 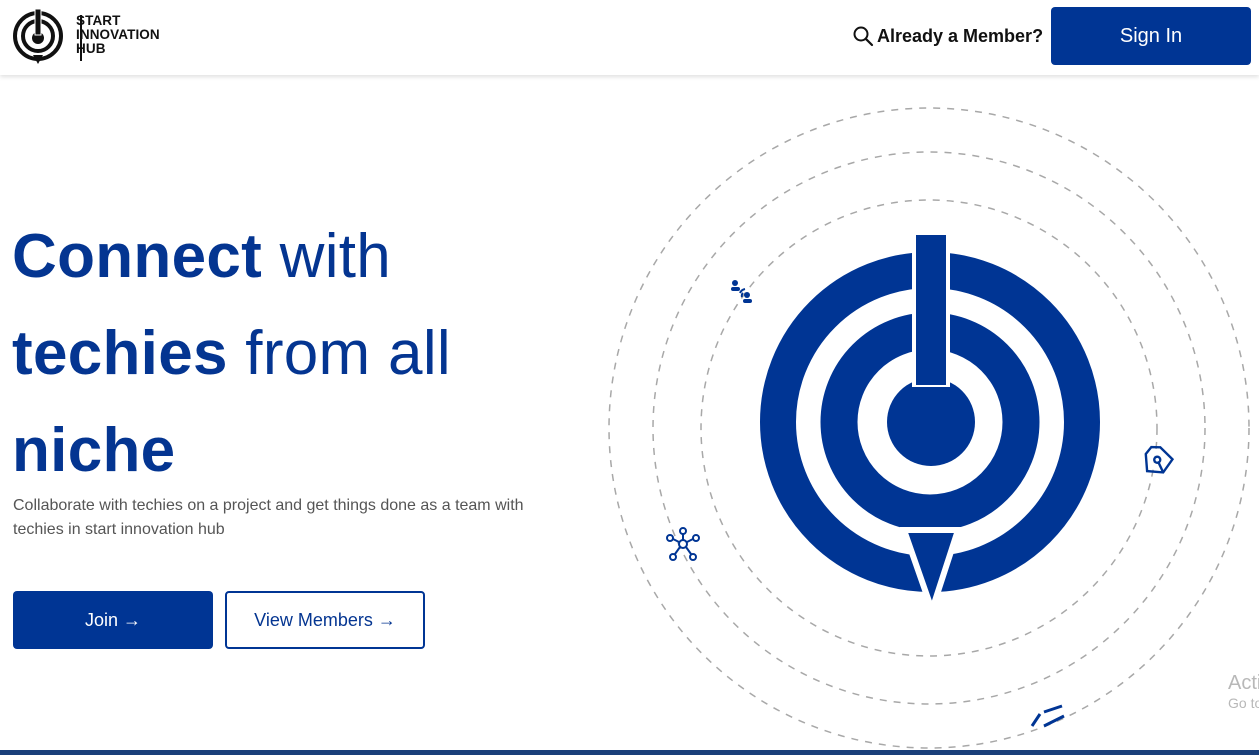 What do you see at coordinates (325, 620) in the screenshot?
I see `view-members-button: View Members →` at bounding box center [325, 620].